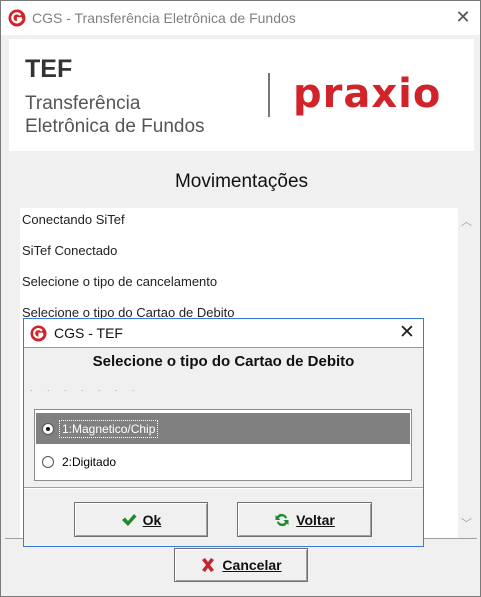 This screenshot has height=597, width=481. What do you see at coordinates (120, 281) in the screenshot?
I see `list-item: Selecione o tipo de cancelamento` at bounding box center [120, 281].